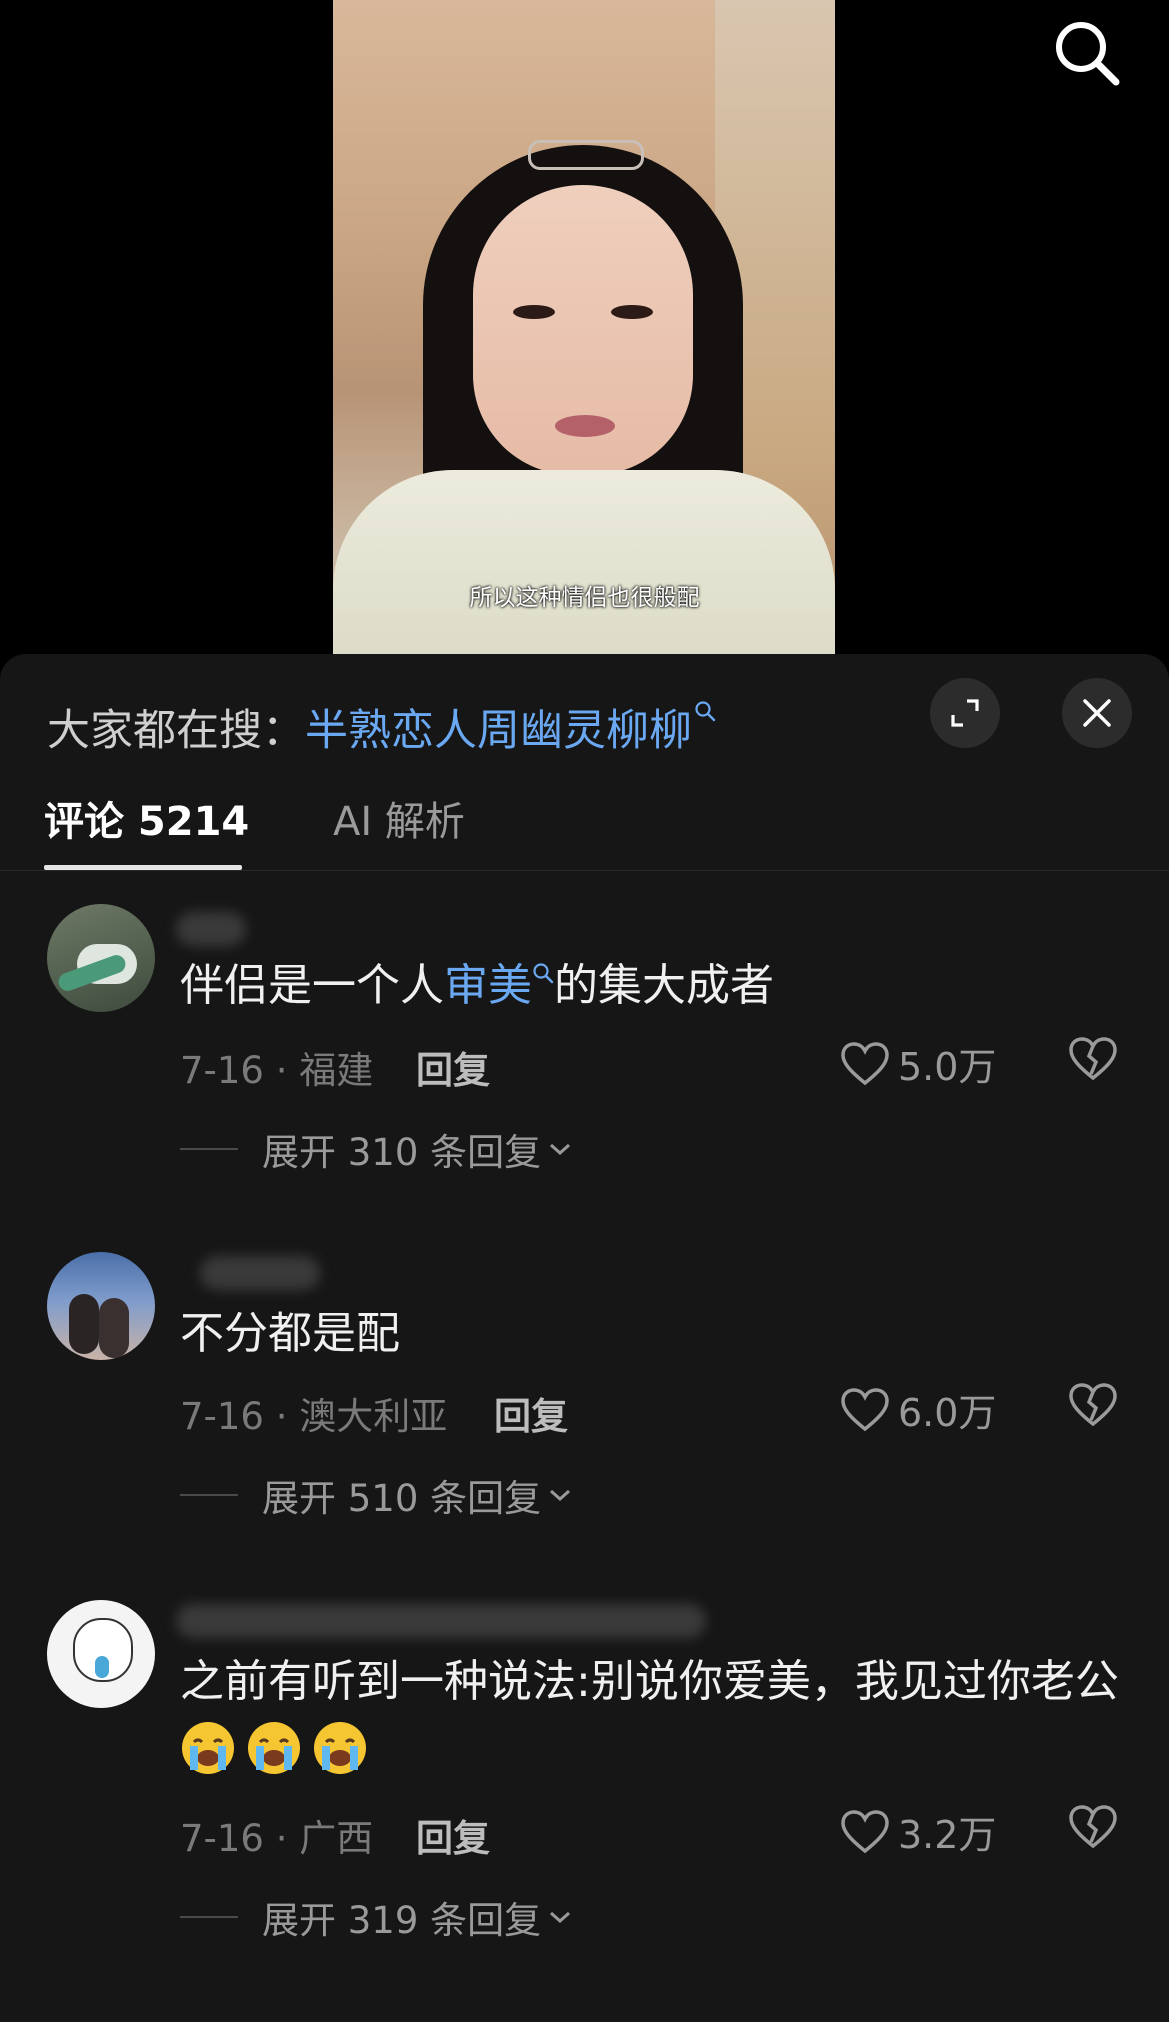  I want to click on comment-keyword-link: 审美, so click(488, 985).